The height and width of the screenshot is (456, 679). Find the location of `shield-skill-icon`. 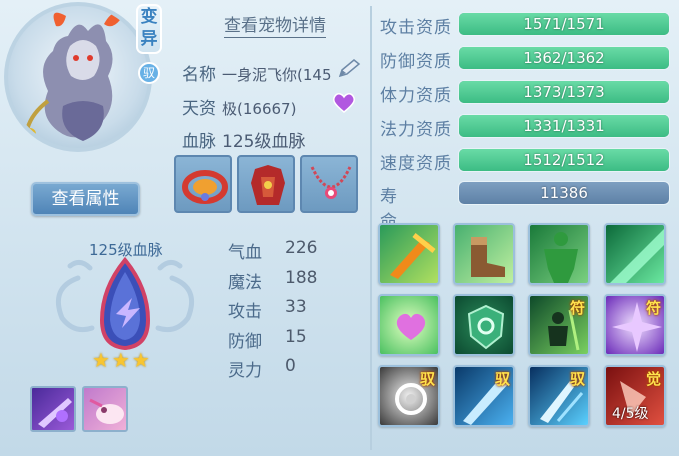

shield-skill-icon is located at coordinates (486, 327).